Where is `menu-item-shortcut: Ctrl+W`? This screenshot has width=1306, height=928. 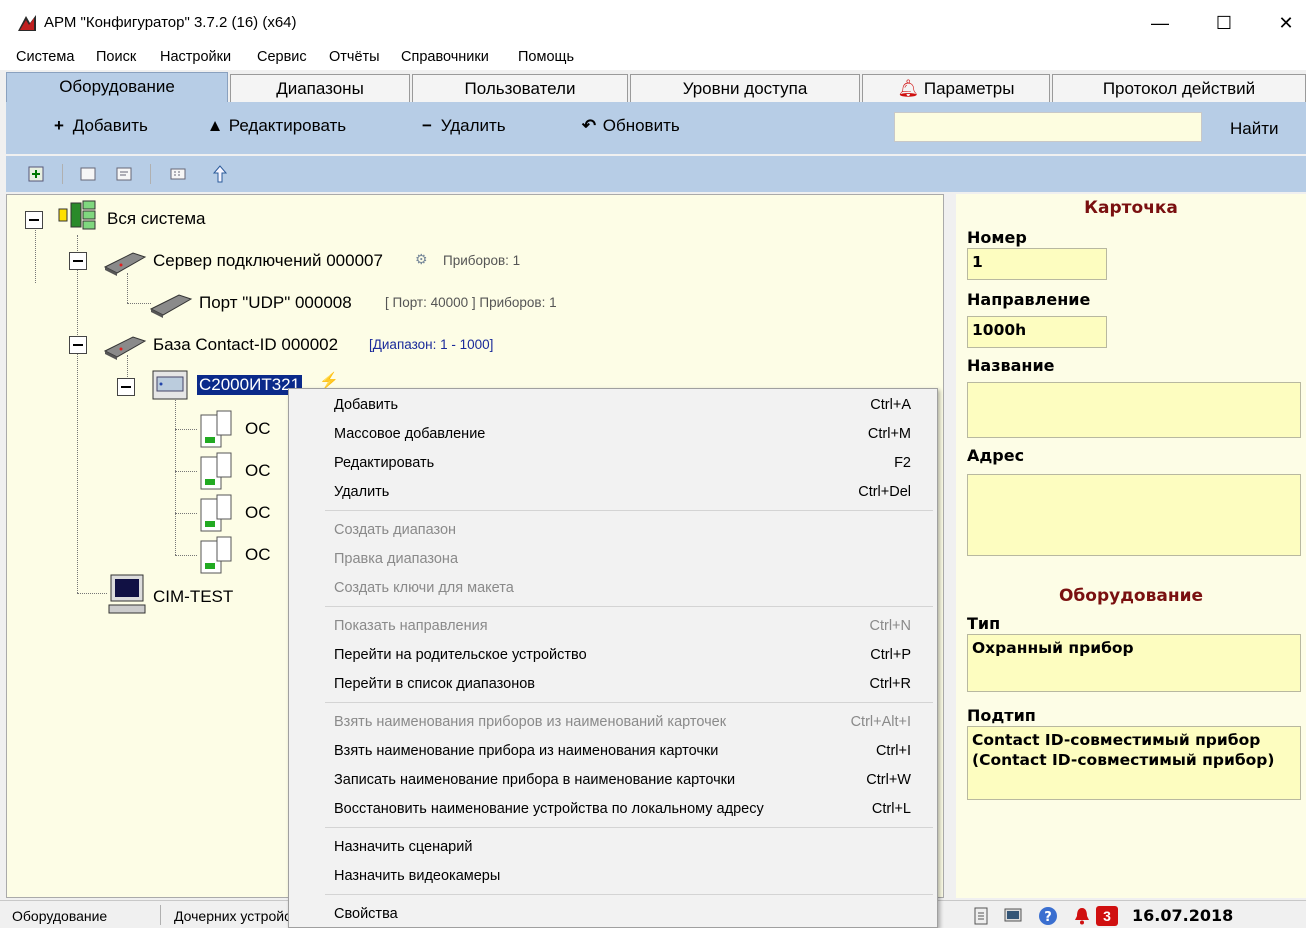
menu-item-shortcut: Ctrl+W is located at coordinates (888, 780).